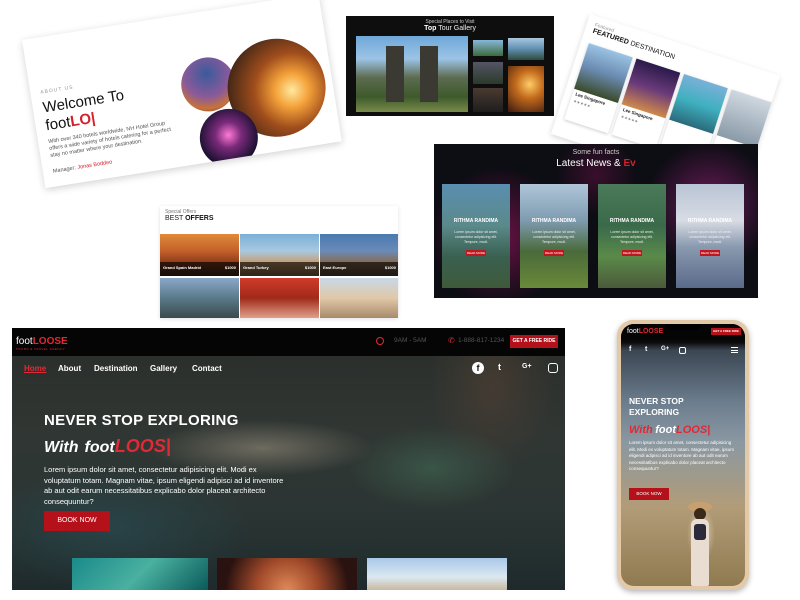 Image resolution: width=800 pixels, height=600 pixels. Describe the element at coordinates (77, 521) in the screenshot. I see `book-now-button: BOOK NOW` at that location.